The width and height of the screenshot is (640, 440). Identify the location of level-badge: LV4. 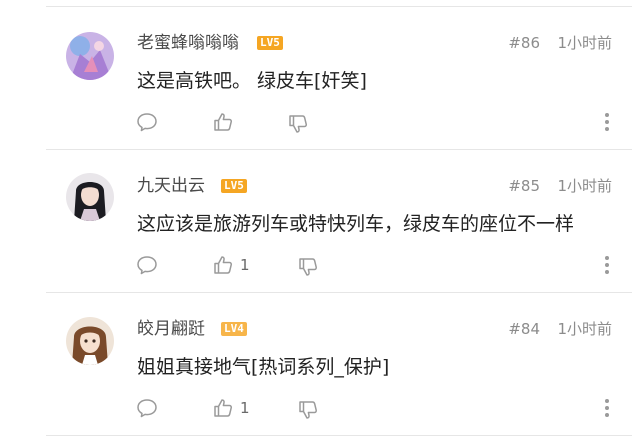
(234, 329).